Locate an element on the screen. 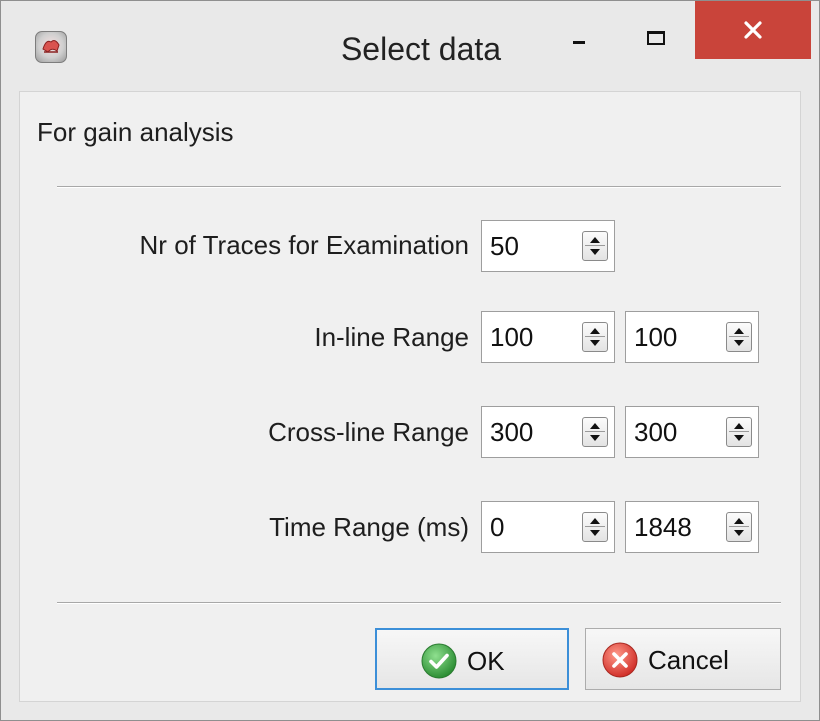 This screenshot has height=721, width=820. check-circle-icon is located at coordinates (439, 661).